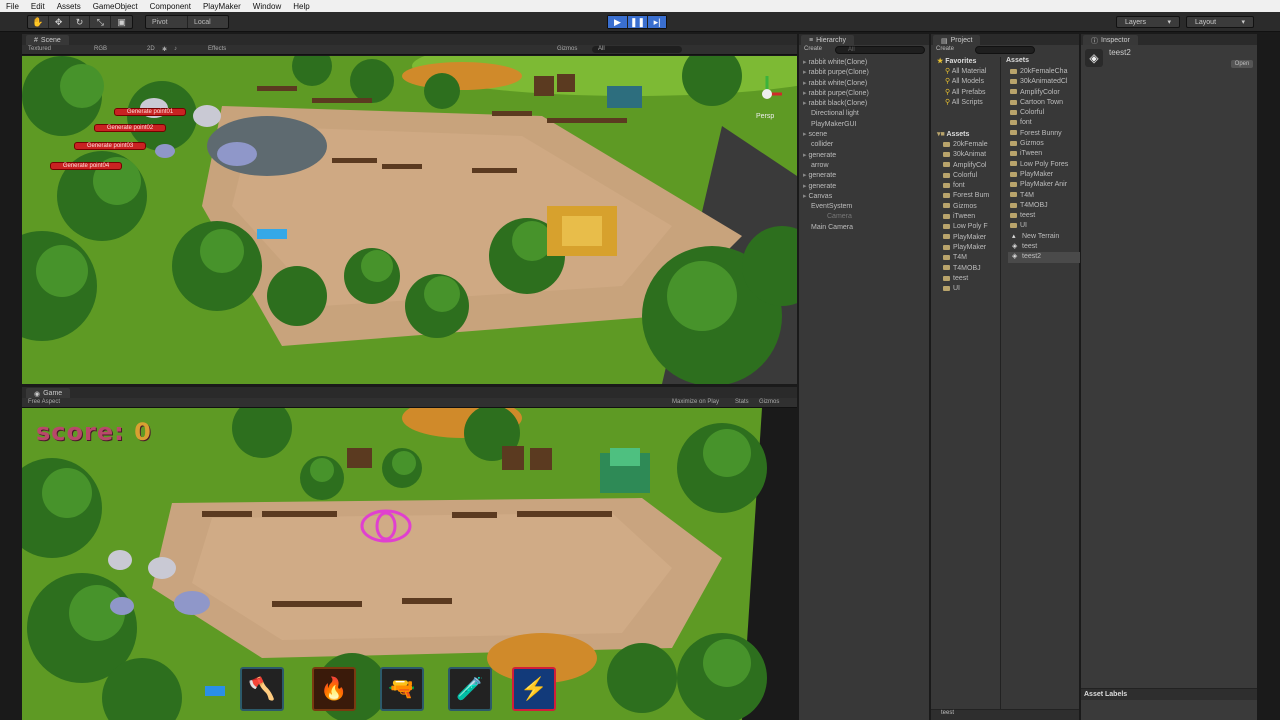 This screenshot has width=1280, height=720. Describe the element at coordinates (12, 6) in the screenshot. I see `menu-item-file: File` at that location.